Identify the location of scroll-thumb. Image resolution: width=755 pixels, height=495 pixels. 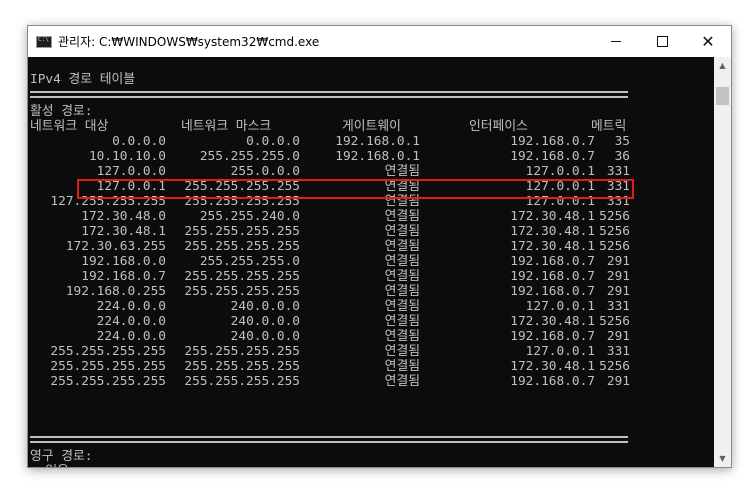
(722, 96).